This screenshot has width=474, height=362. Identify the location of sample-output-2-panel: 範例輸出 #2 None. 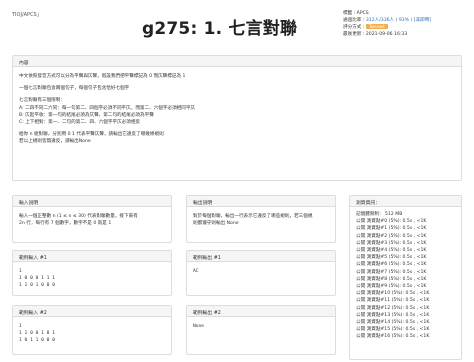
(261, 330).